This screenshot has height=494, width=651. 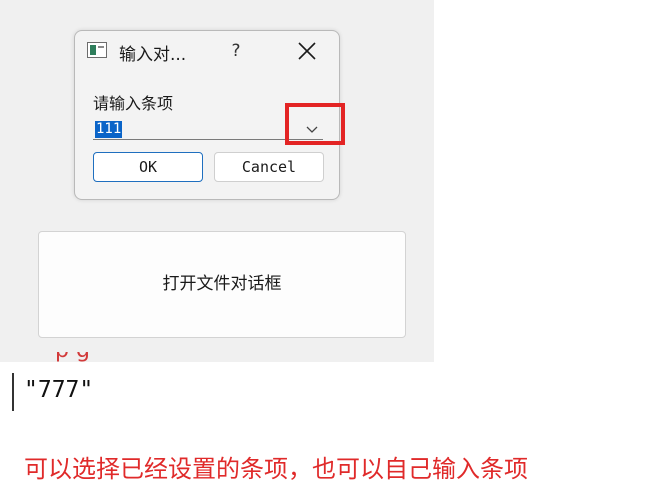 I want to click on clipped-text-fragment: p g, so click(x=115, y=357).